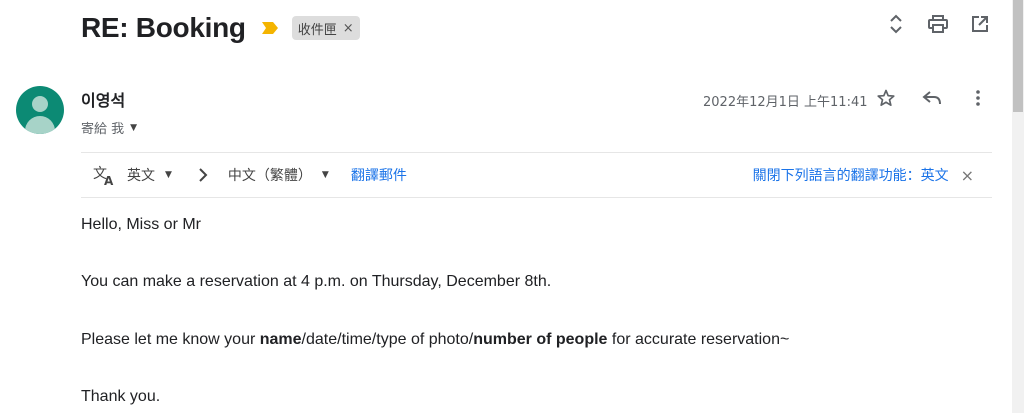 This screenshot has height=413, width=1024. I want to click on svg-text: A, so click(109, 180).